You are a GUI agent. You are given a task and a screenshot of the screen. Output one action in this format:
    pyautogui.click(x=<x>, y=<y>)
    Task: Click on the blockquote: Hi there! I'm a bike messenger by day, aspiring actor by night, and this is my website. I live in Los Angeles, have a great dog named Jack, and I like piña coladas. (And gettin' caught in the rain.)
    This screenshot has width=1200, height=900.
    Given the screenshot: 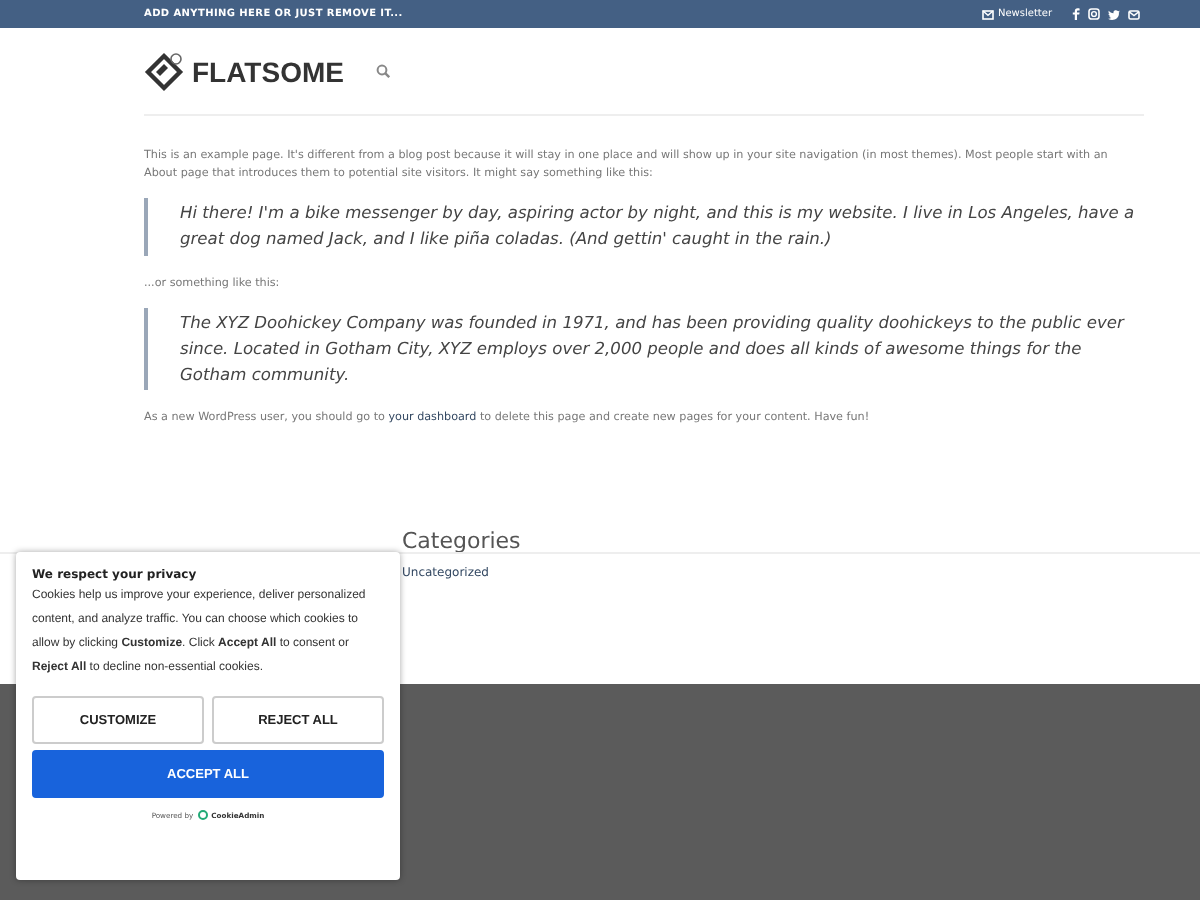 What is the action you would take?
    pyautogui.click(x=644, y=226)
    